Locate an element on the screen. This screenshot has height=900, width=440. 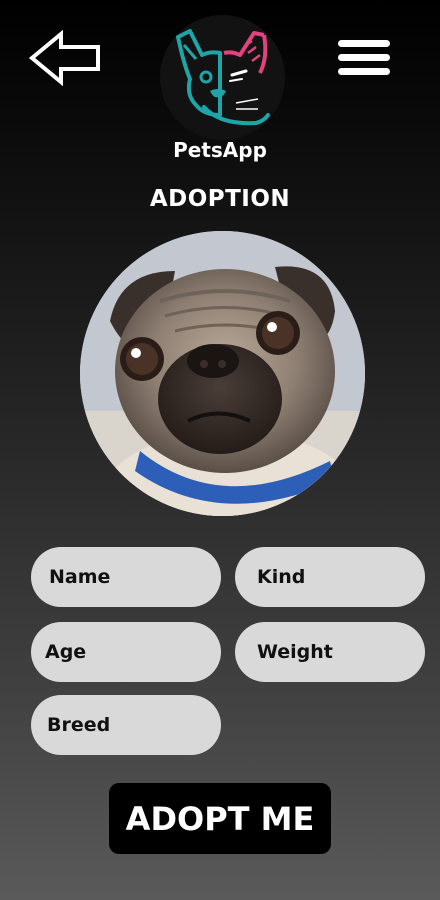
app-logo is located at coordinates (222, 77).